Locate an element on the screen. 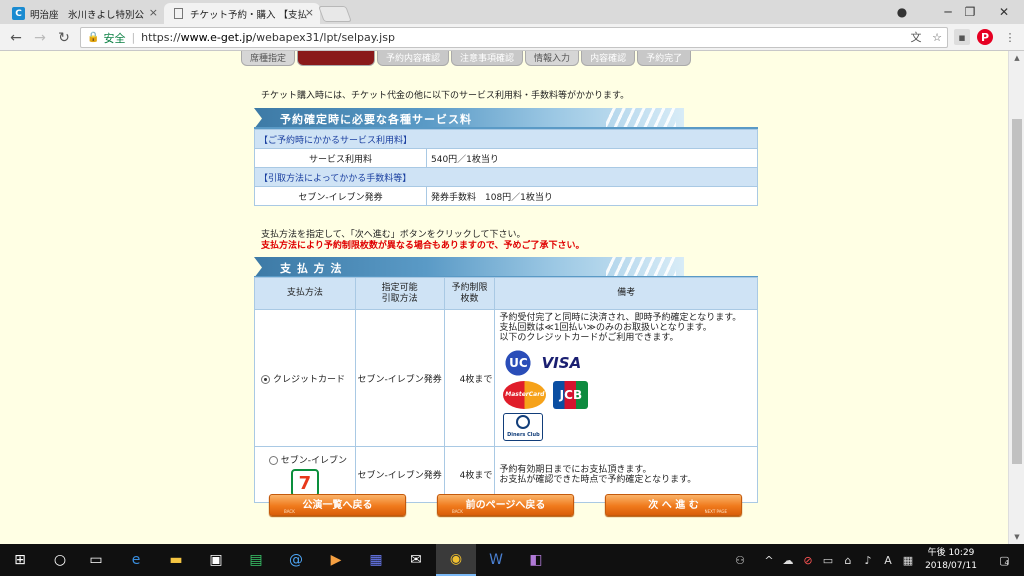 This screenshot has width=1024, height=576. fees-header-title: 予約確定時に必要な各種サービス料 is located at coordinates (376, 119).